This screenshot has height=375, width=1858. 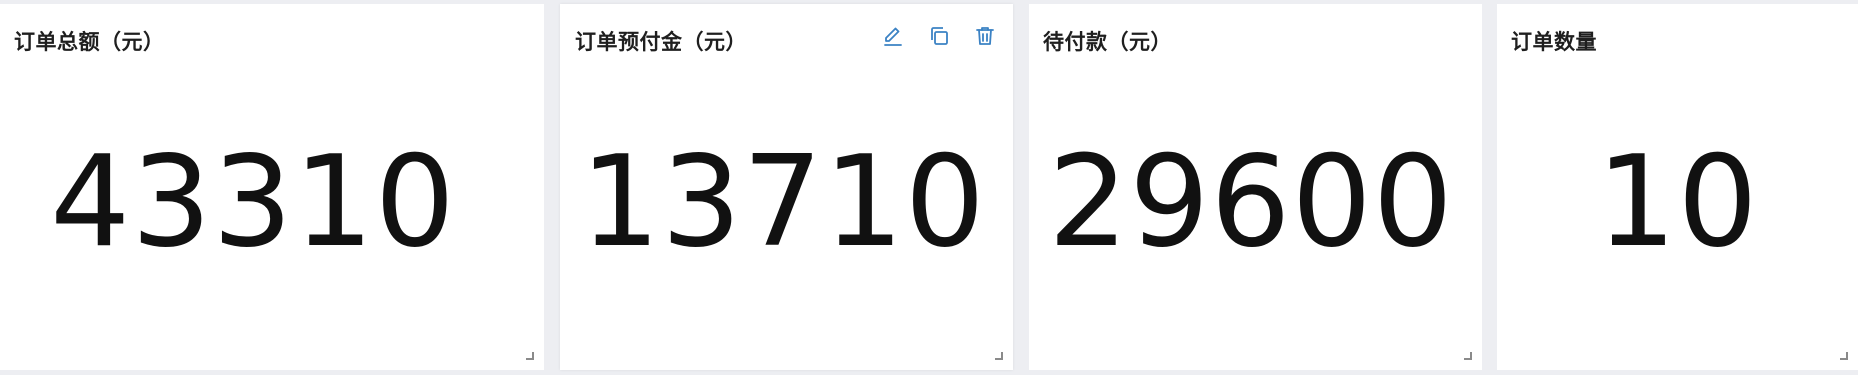 I want to click on card-value: 13710, so click(x=783, y=201).